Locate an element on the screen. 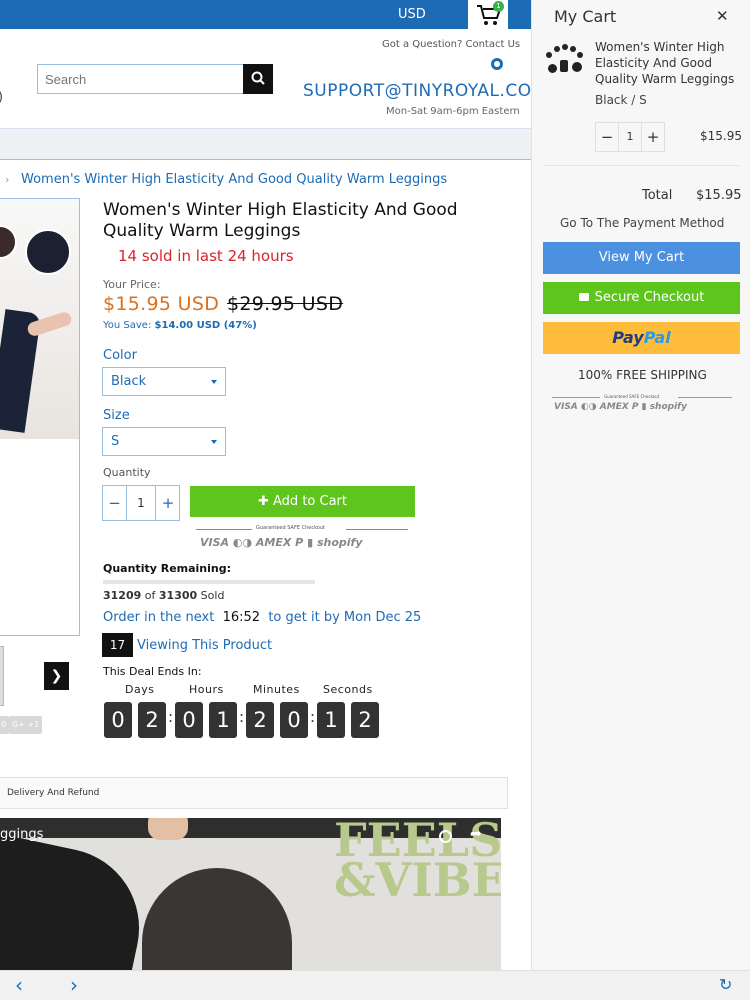 This screenshot has height=1000, width=750. save-value: $14.00 USD (47%) is located at coordinates (205, 325).